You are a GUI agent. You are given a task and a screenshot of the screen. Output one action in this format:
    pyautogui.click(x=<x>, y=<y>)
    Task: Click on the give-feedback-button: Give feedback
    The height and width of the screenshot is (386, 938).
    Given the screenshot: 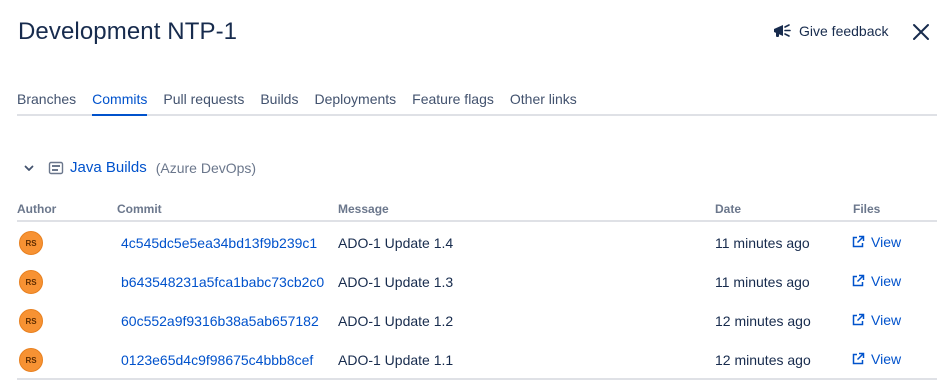 What is the action you would take?
    pyautogui.click(x=830, y=31)
    